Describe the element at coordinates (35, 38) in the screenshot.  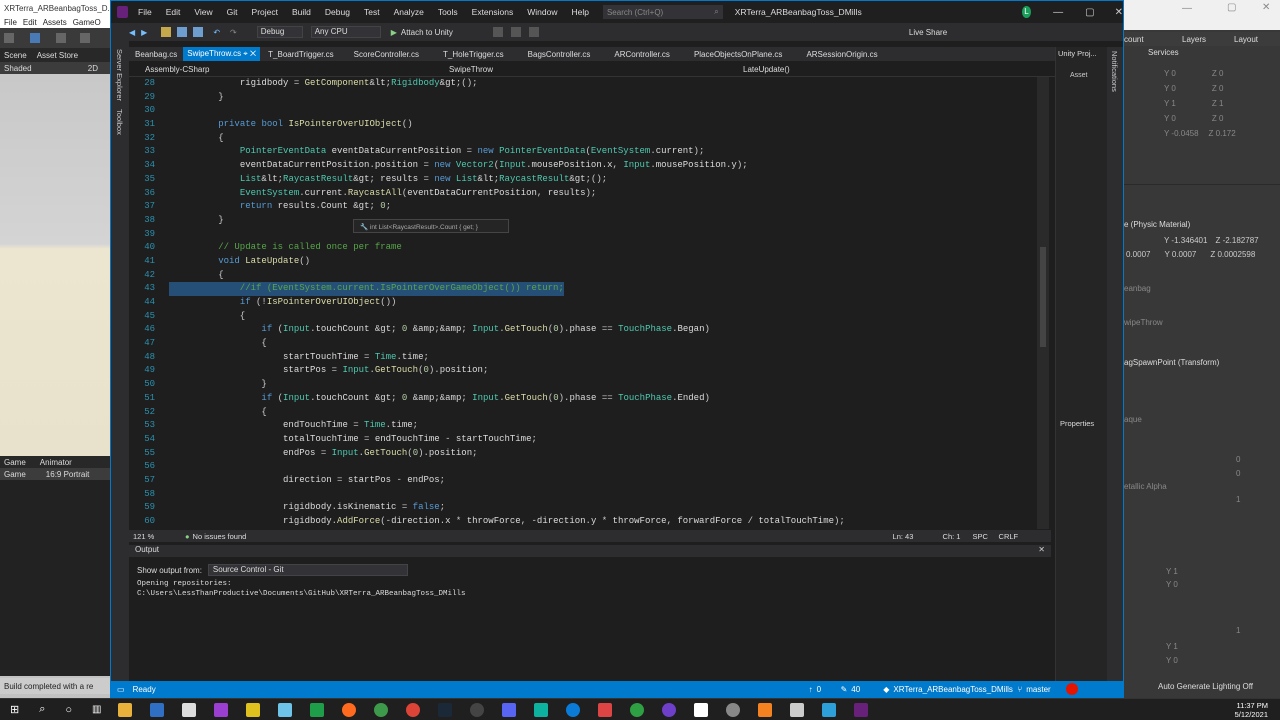
I see `move-tool-icon` at that location.